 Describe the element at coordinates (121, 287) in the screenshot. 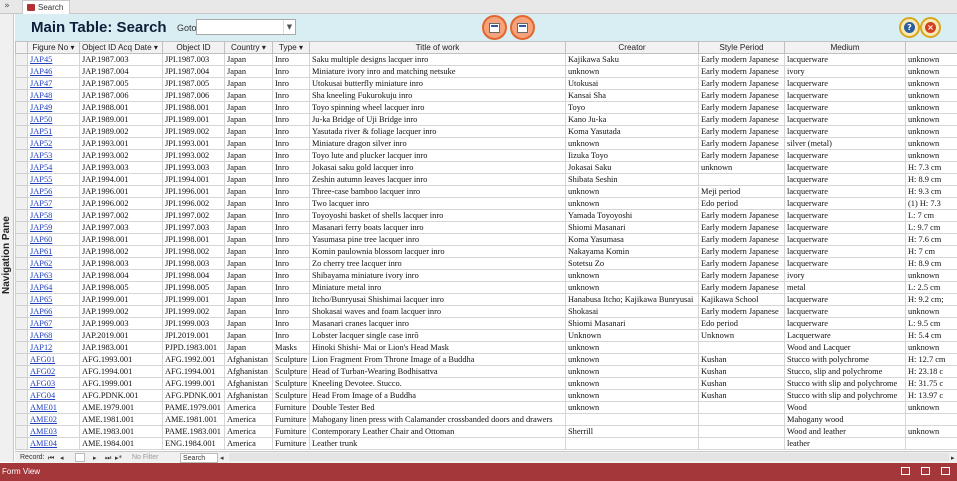

I see `table-cell: JAP.1998.005` at that location.